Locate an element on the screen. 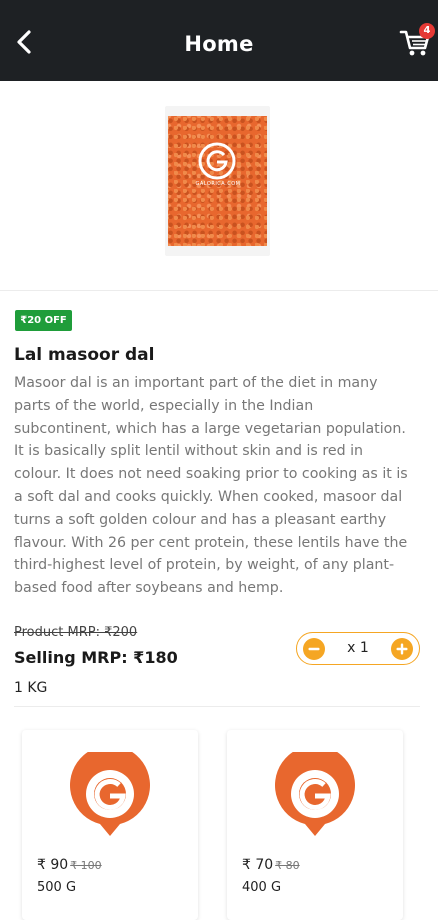 This screenshot has height=920, width=438. package-bottom-seal is located at coordinates (217, 251).